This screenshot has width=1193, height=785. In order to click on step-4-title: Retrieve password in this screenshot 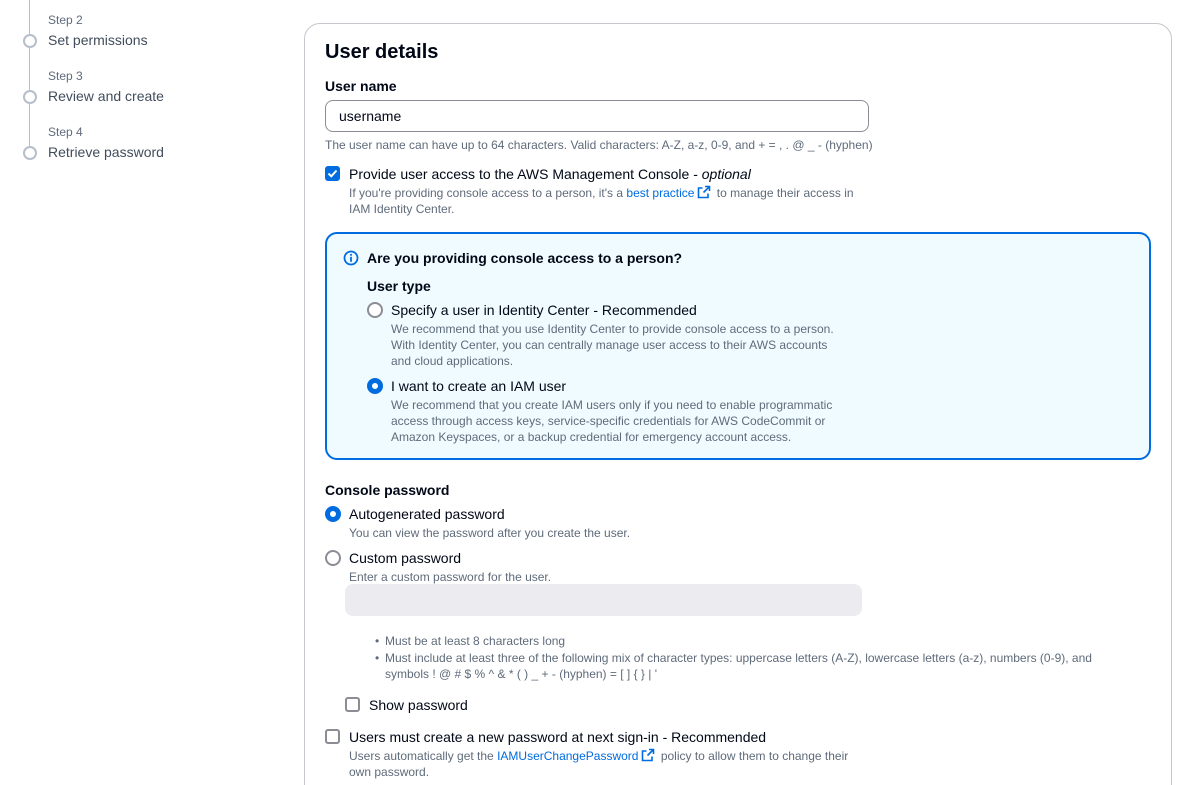, I will do `click(106, 152)`.